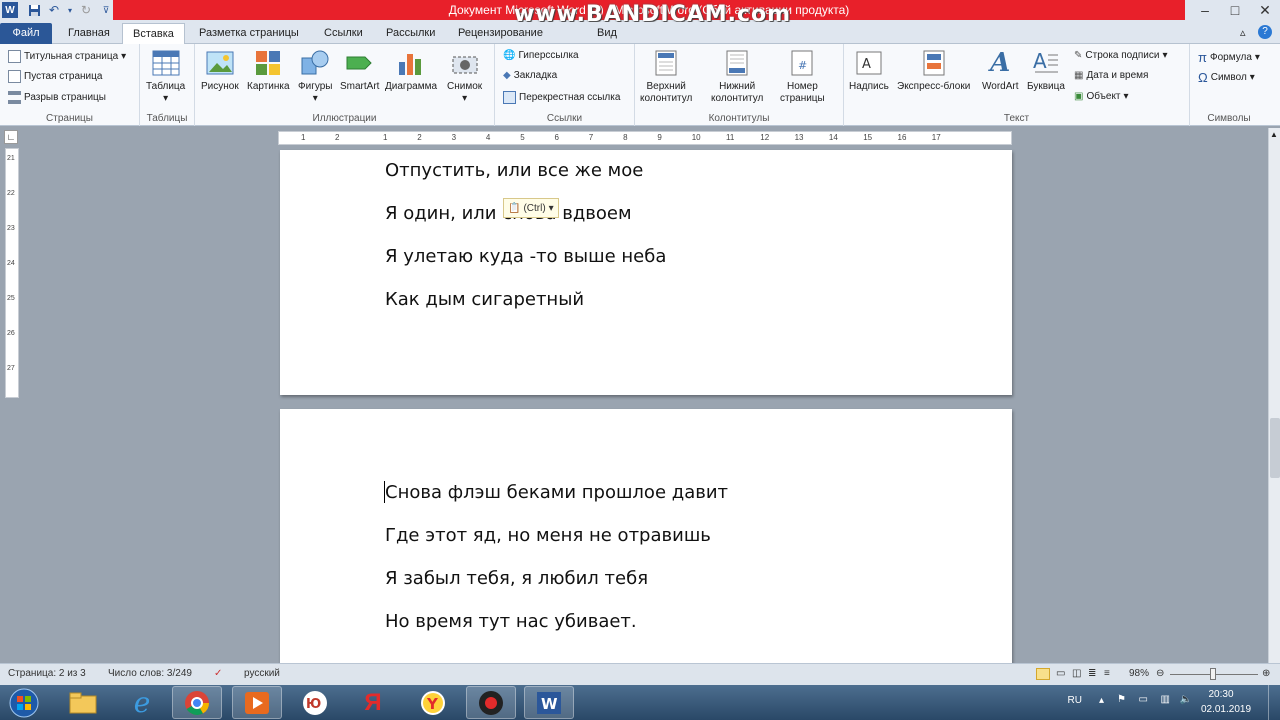 The width and height of the screenshot is (1280, 720). What do you see at coordinates (1221, 694) in the screenshot?
I see `clock-time: 20:30` at bounding box center [1221, 694].